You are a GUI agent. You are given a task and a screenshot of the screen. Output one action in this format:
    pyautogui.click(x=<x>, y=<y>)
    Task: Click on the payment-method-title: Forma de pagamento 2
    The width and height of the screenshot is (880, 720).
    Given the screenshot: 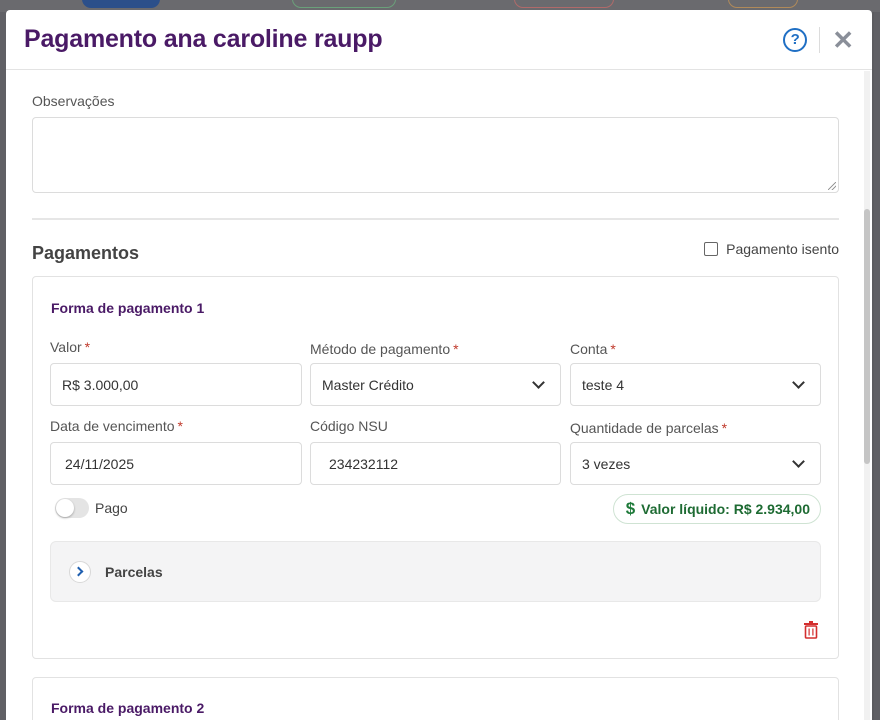 What is the action you would take?
    pyautogui.click(x=128, y=708)
    